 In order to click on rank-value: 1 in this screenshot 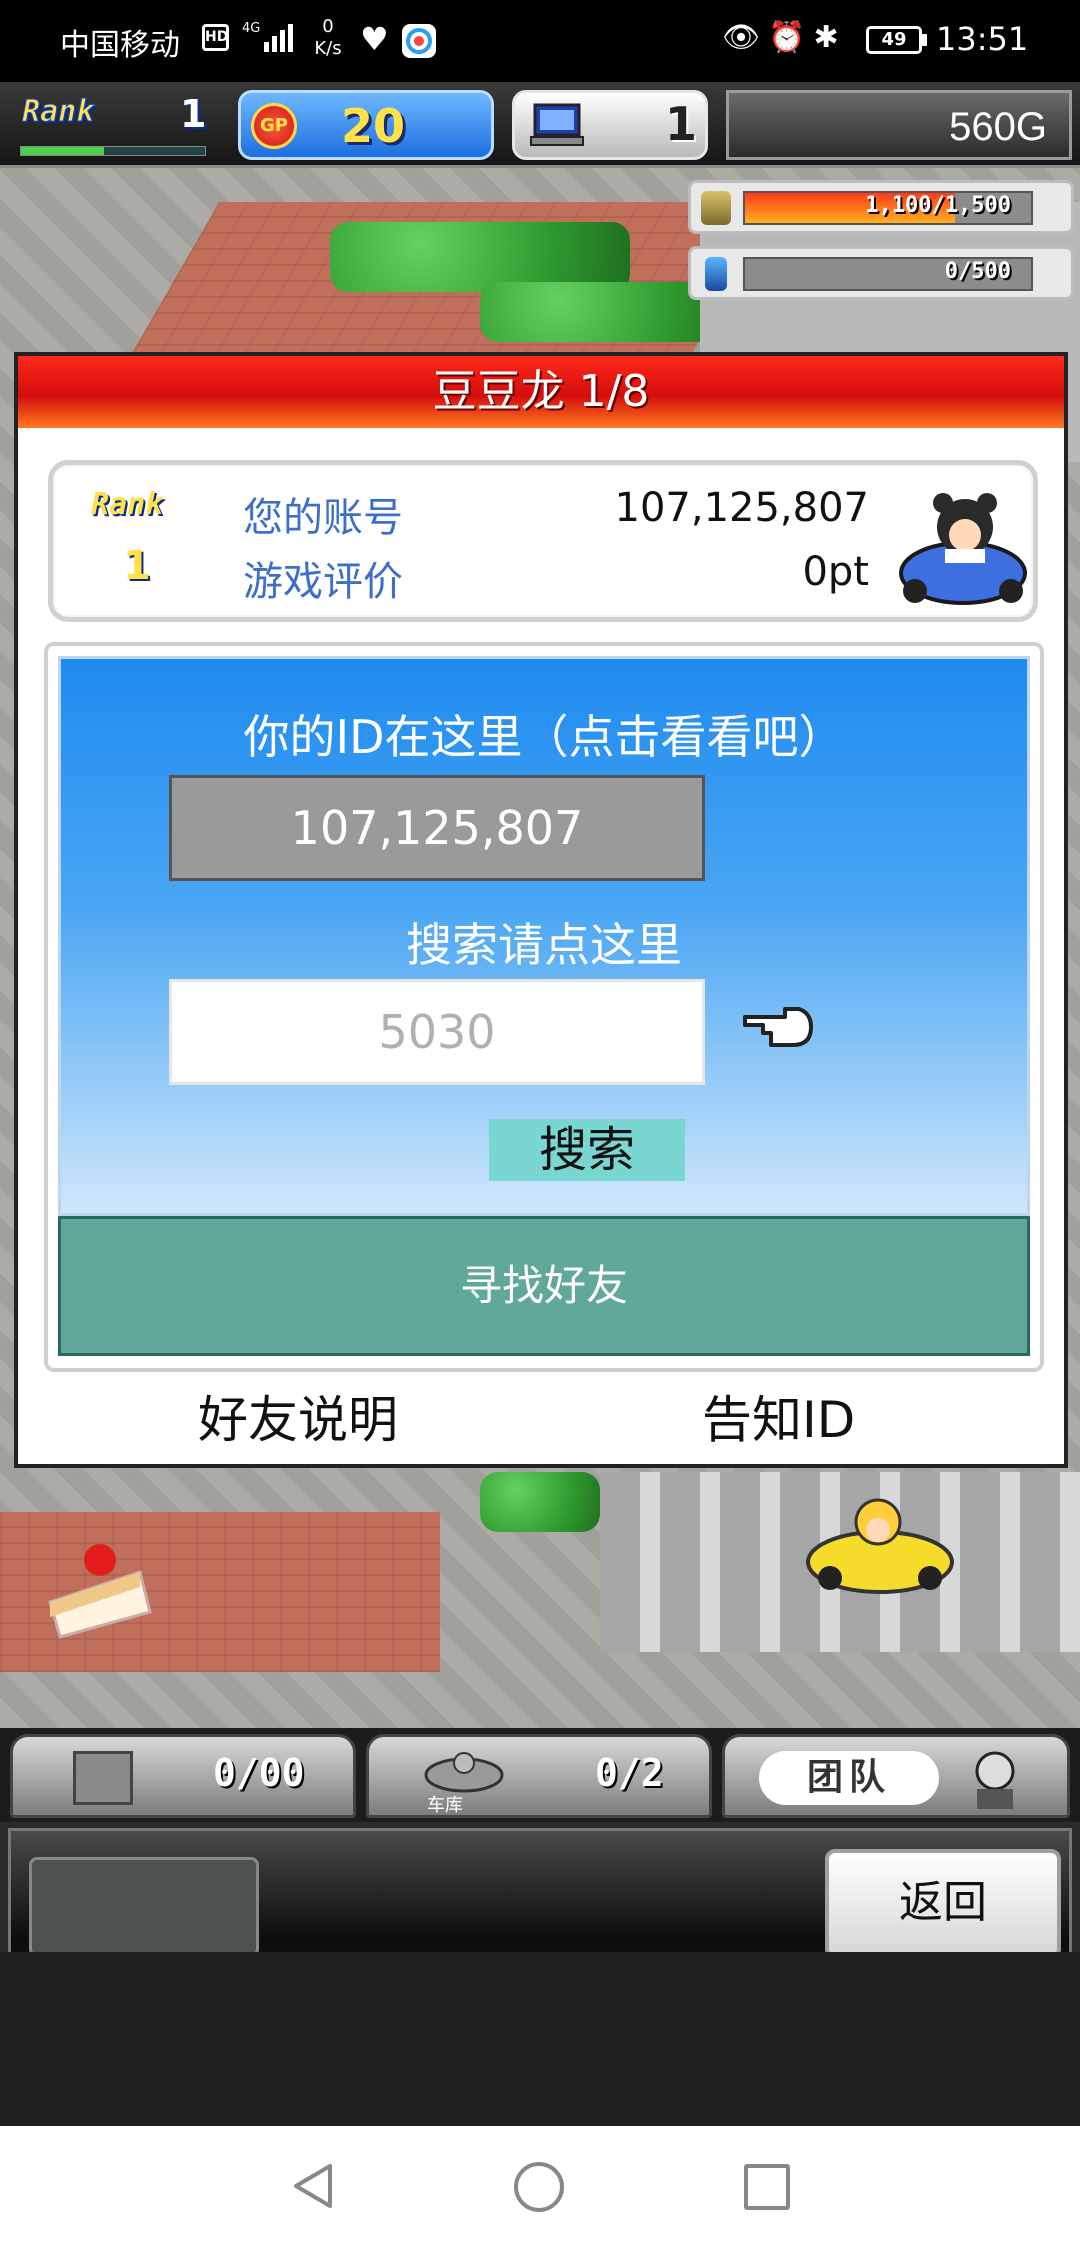, I will do `click(193, 114)`.